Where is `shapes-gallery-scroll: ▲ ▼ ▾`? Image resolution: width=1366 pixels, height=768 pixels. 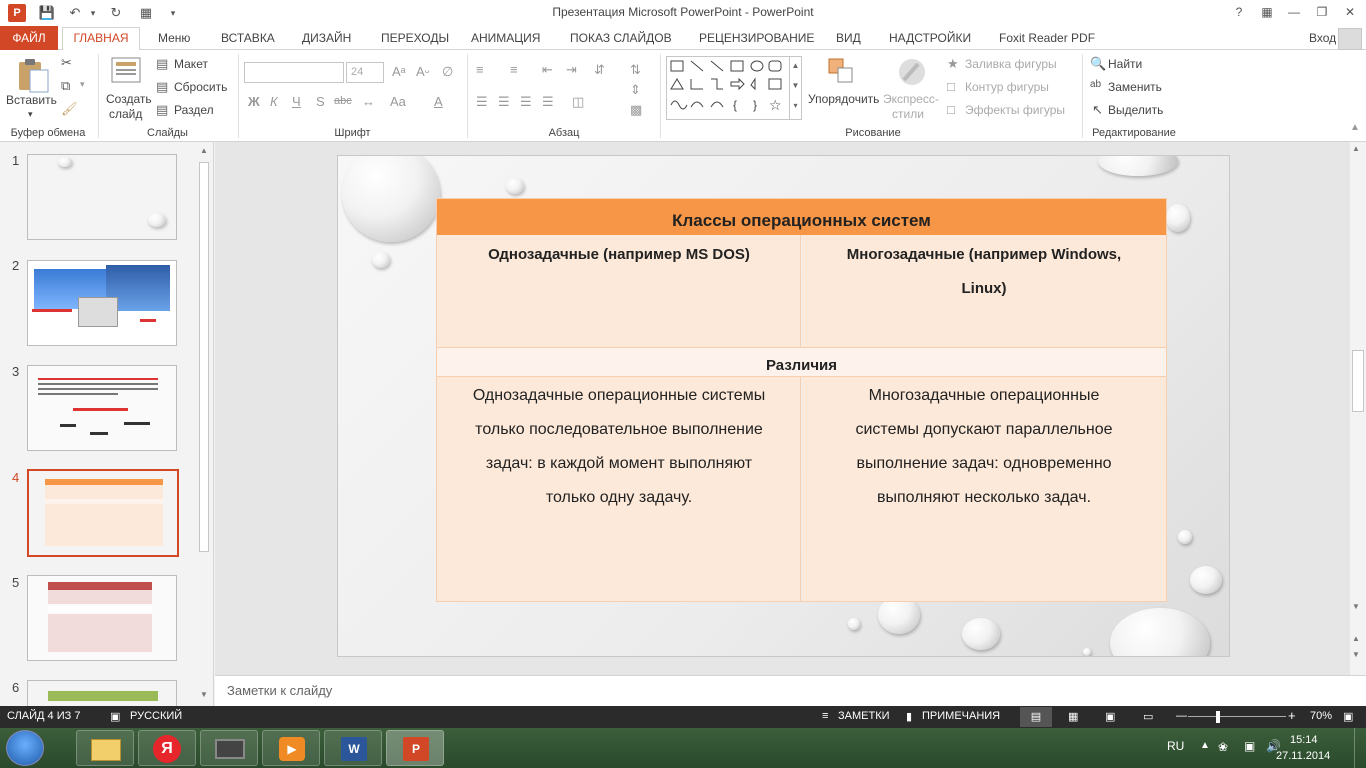
shapes-gallery-scroll: ▲ ▼ ▾ is located at coordinates (795, 88).